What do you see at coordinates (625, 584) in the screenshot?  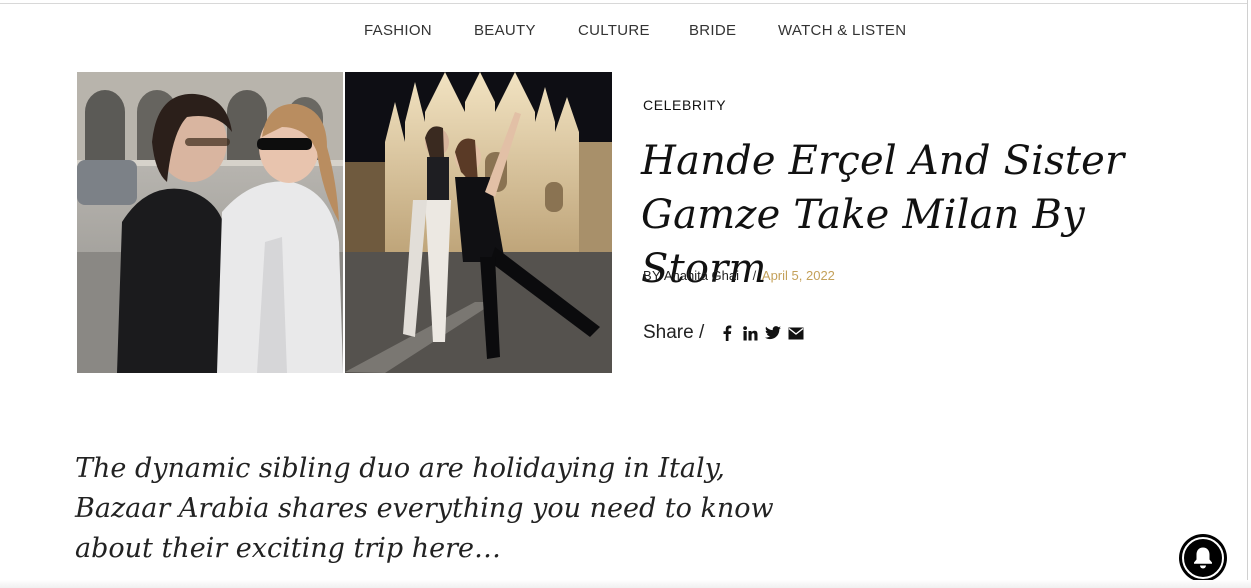 I see `bottom-edge` at bounding box center [625, 584].